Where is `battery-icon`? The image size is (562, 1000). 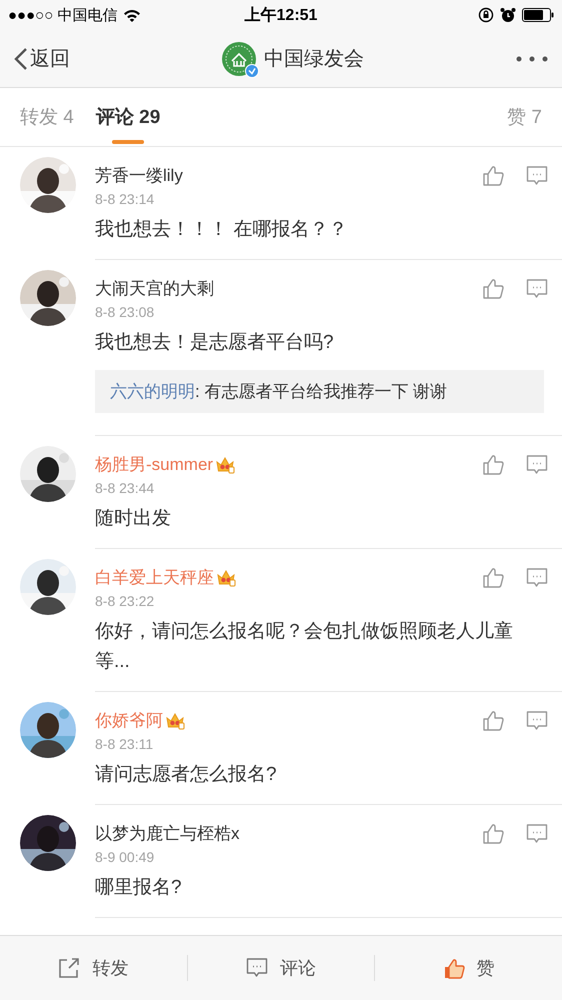 battery-icon is located at coordinates (538, 15).